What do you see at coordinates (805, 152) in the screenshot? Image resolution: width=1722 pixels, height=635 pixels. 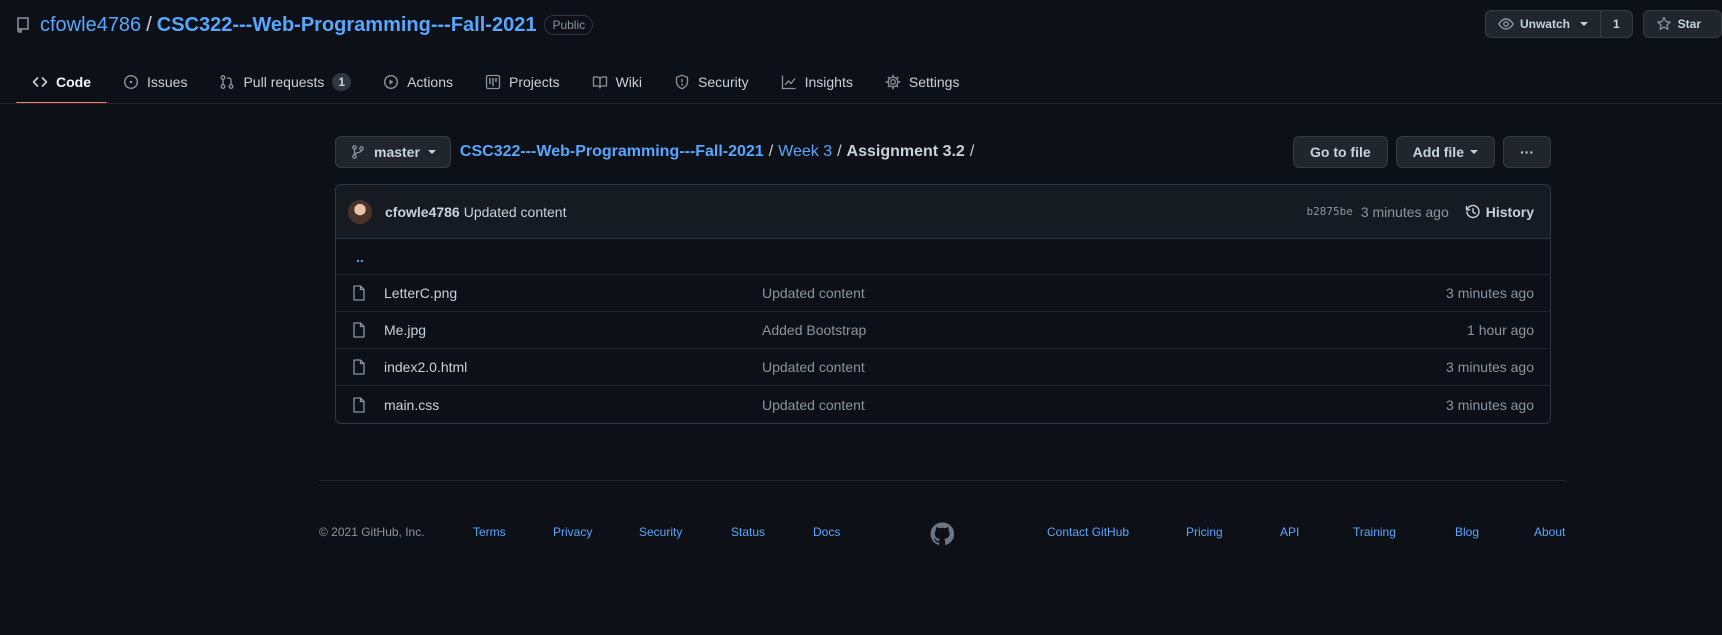 I see `breadcrumb-folder-link: Week 3` at bounding box center [805, 152].